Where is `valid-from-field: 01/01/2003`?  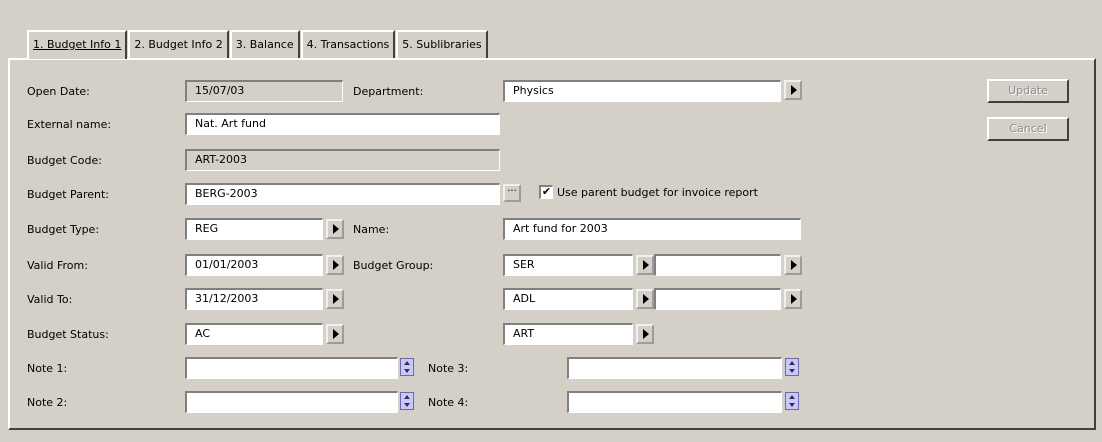
valid-from-field: 01/01/2003 is located at coordinates (254, 265).